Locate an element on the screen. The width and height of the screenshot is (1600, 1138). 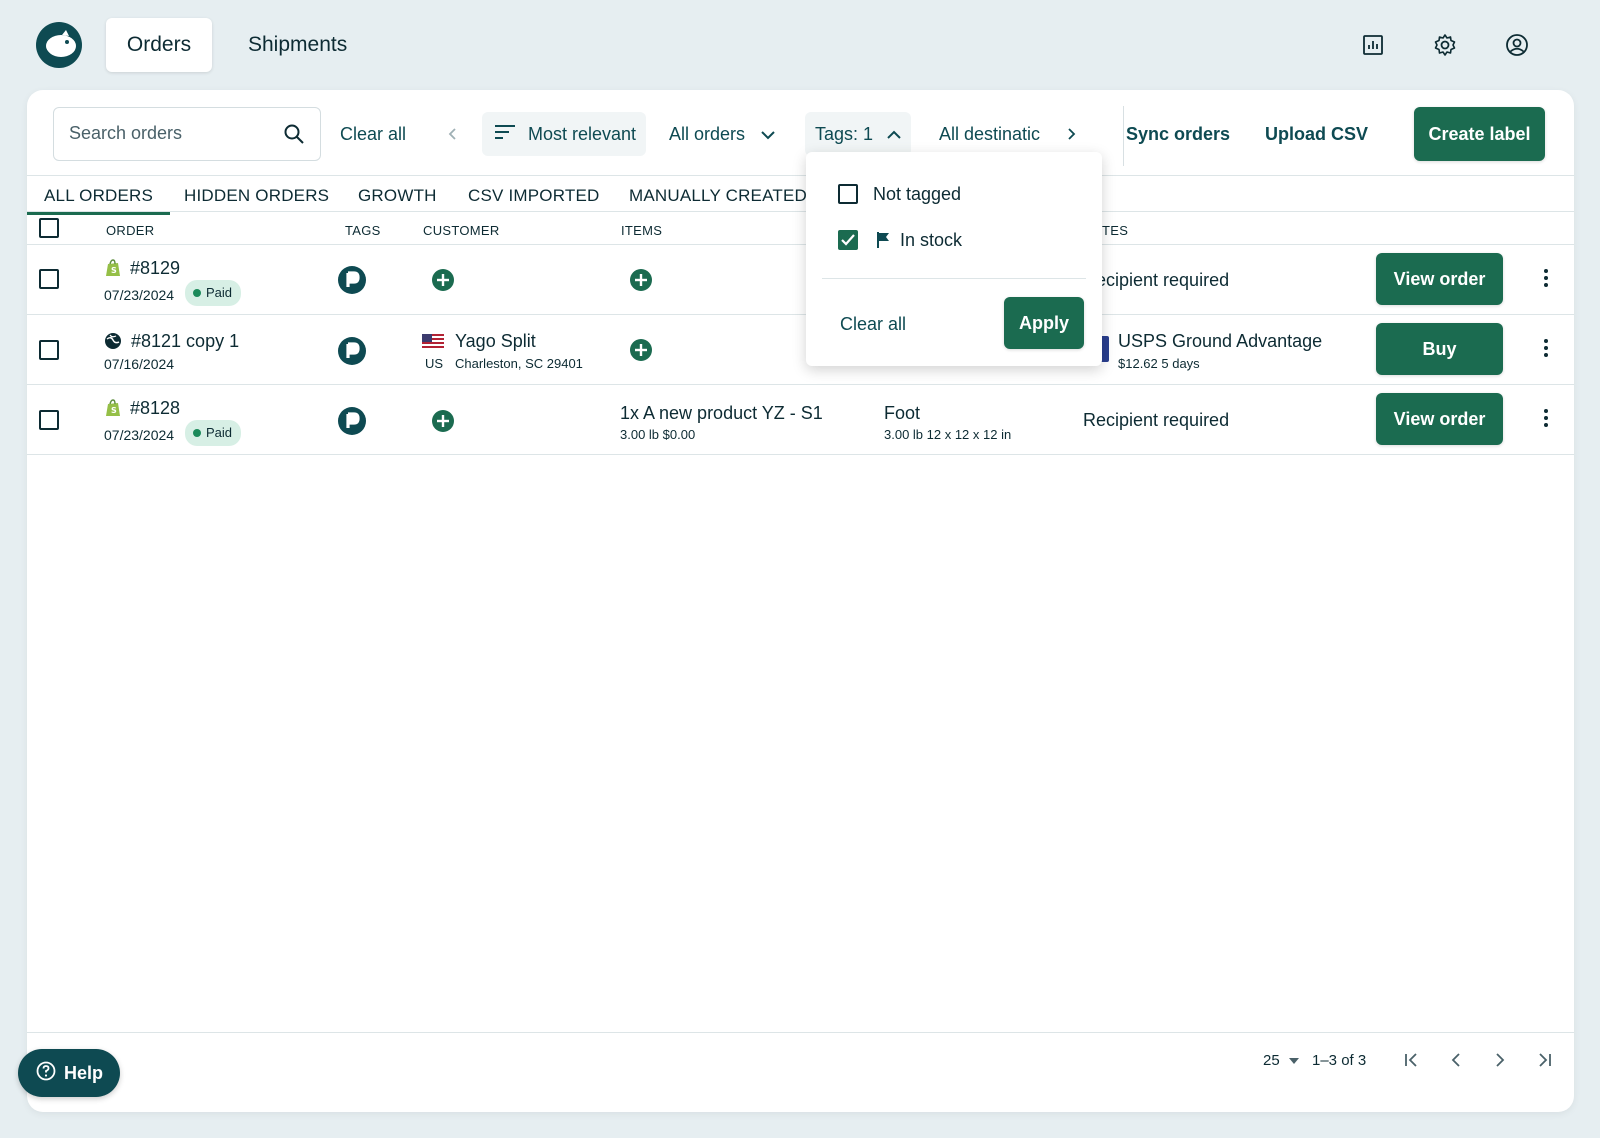
customer-address: Charleston, SC 29401 is located at coordinates (519, 363).